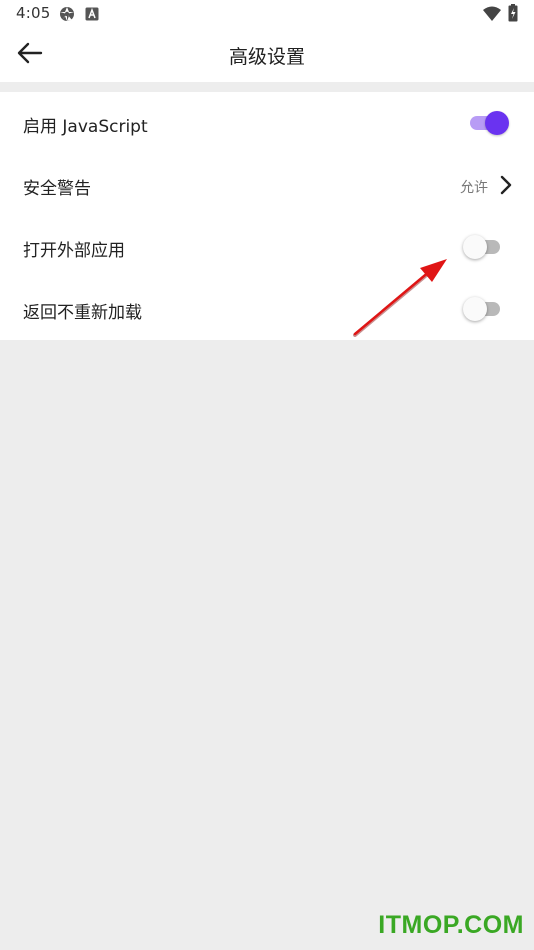  I want to click on open-external-apps-toggle, so click(481, 247).